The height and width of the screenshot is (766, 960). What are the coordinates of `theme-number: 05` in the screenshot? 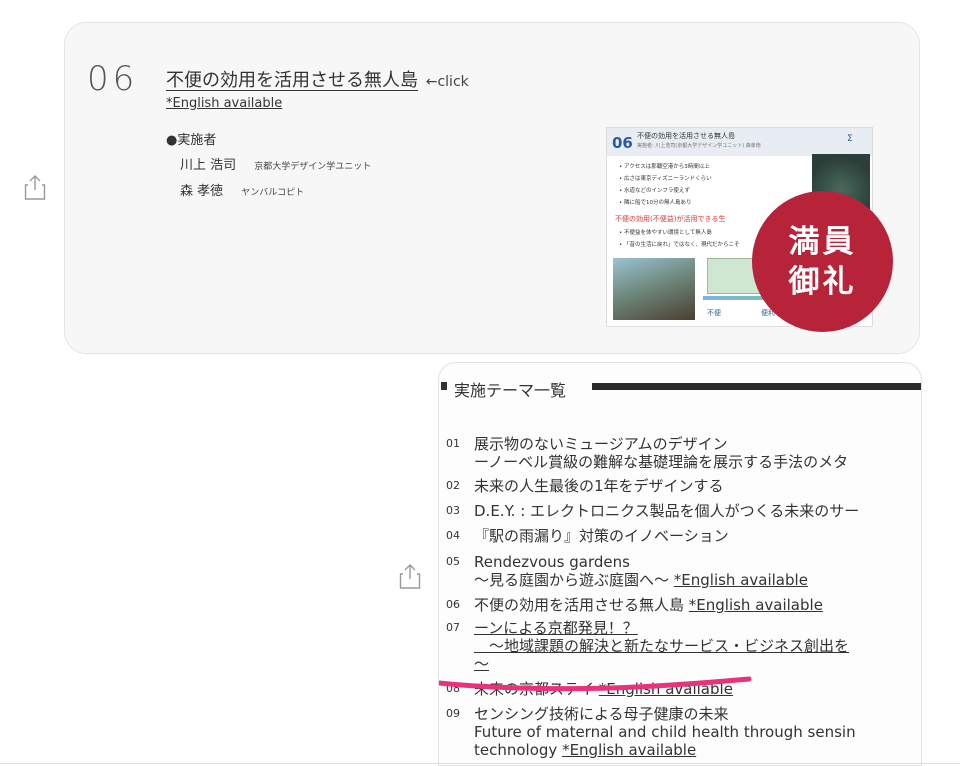 It's located at (453, 561).